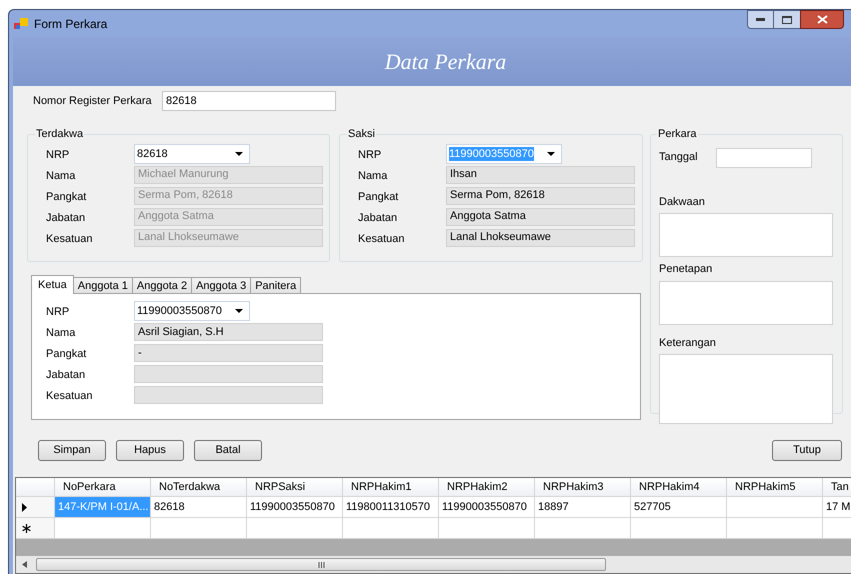 The width and height of the screenshot is (851, 574). I want to click on current-row-icon, so click(24, 507).